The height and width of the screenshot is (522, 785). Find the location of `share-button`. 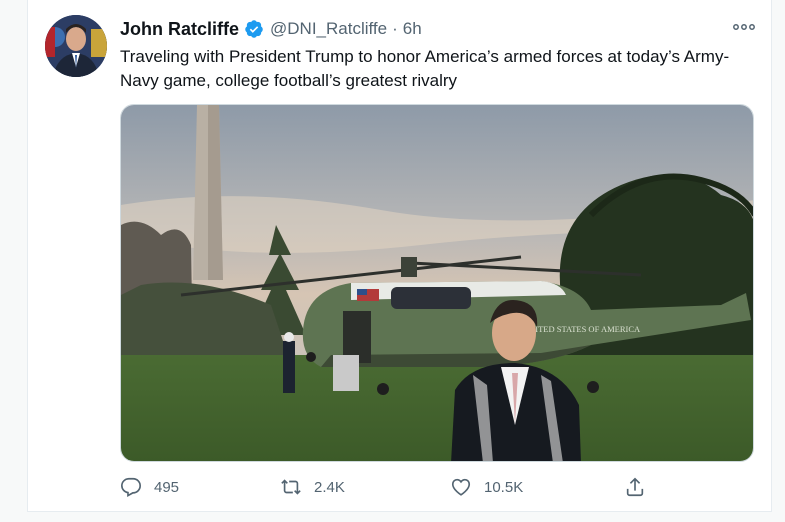

share-button is located at coordinates (641, 487).